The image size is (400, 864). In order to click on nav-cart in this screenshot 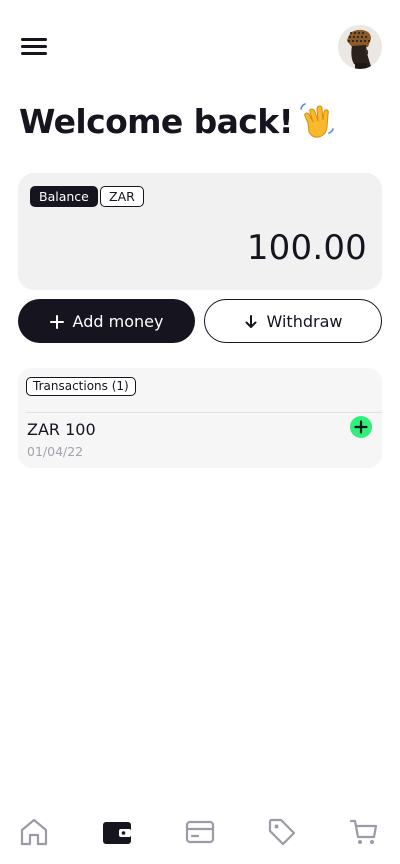, I will do `click(364, 832)`.